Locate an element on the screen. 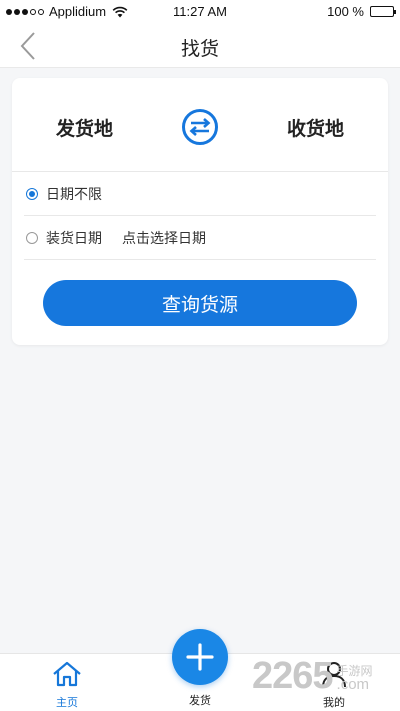 The width and height of the screenshot is (400, 711). battery-icon is located at coordinates (383, 11).